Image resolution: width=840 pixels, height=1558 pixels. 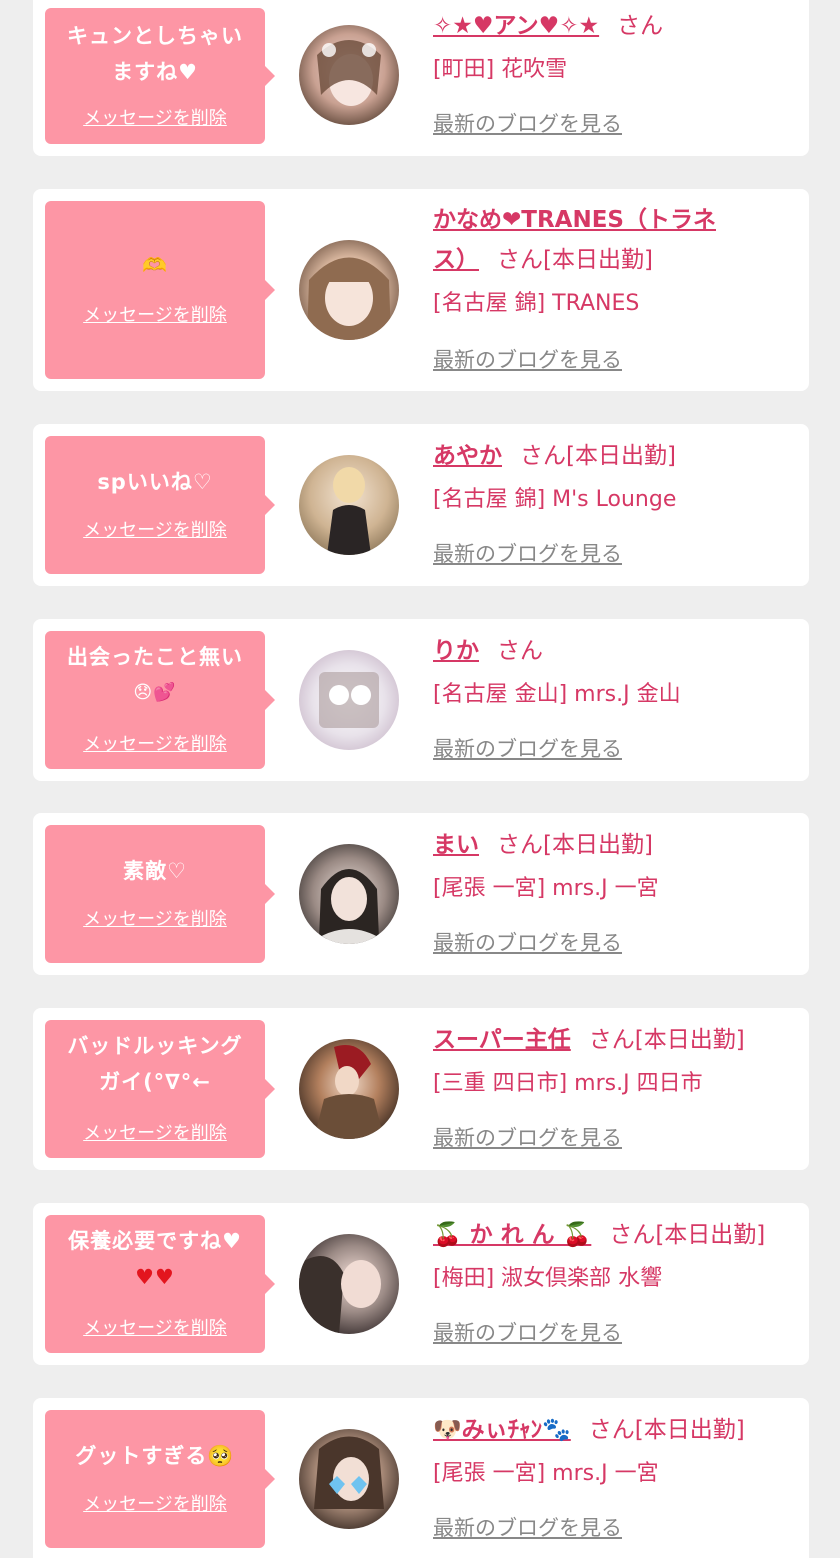 I want to click on cast-name-link-continued: ス）, so click(x=456, y=260).